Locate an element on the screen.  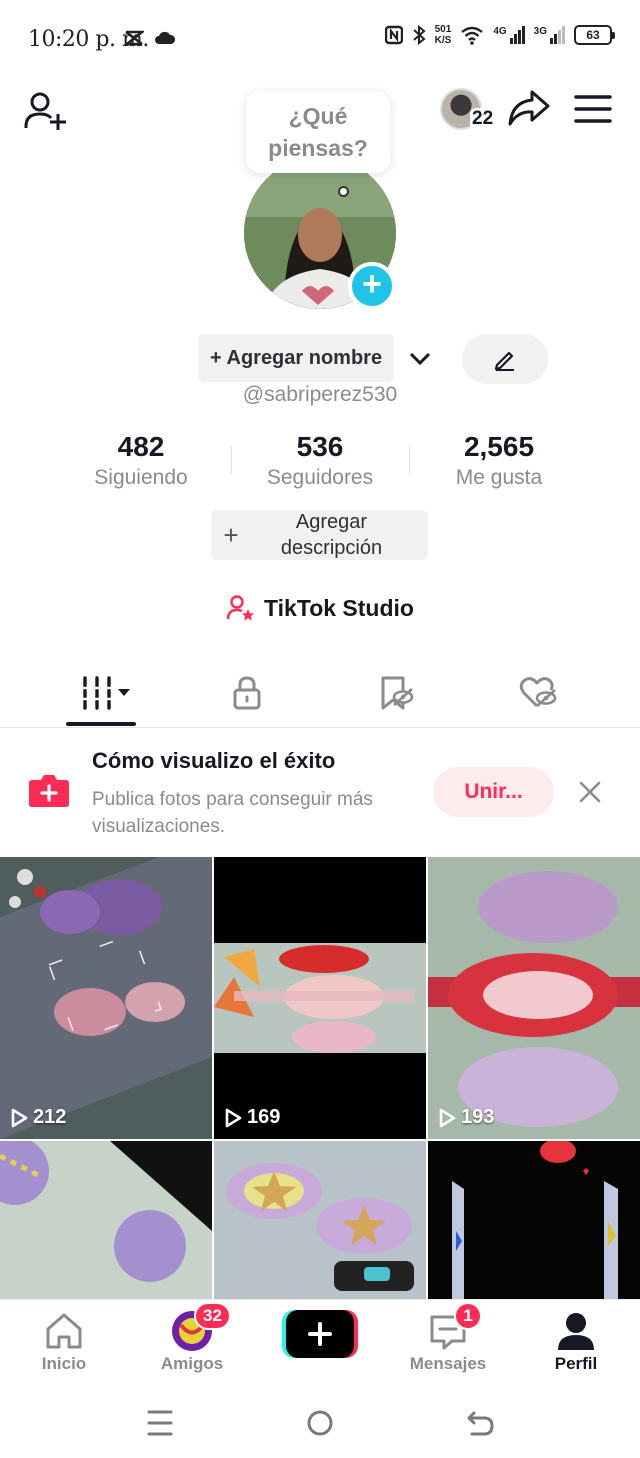
system-navigation is located at coordinates (320, 1422).